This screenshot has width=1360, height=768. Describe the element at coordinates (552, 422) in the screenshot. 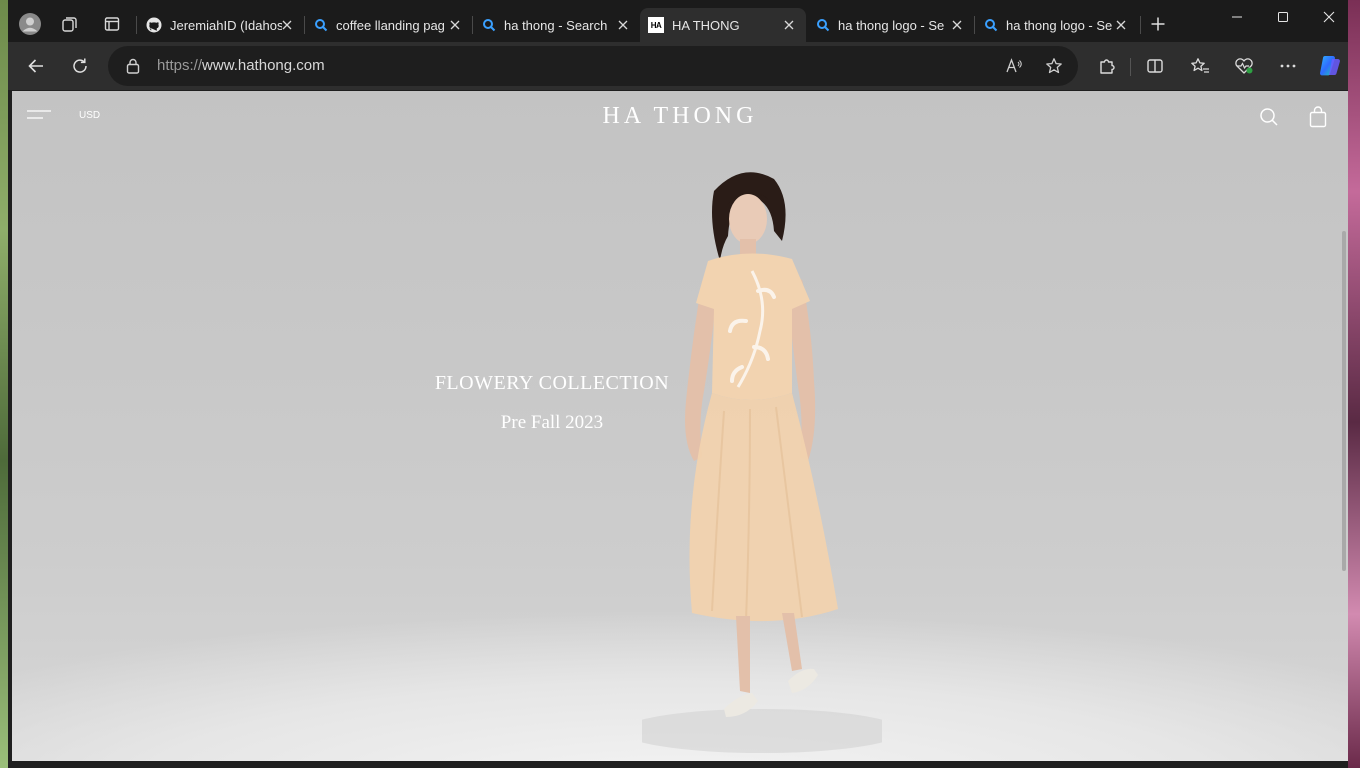

I see `hero-subtitle: Pre Fall 2023` at that location.